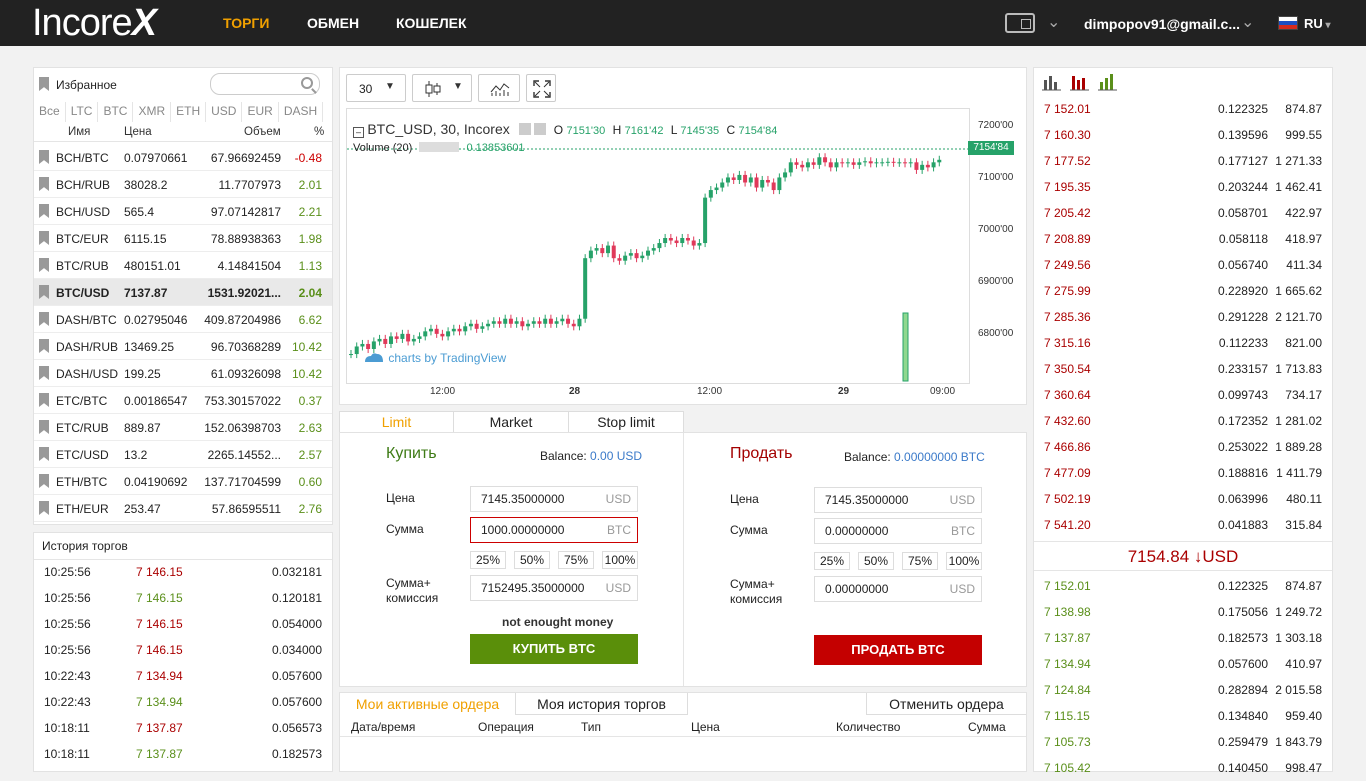 The height and width of the screenshot is (781, 1366). I want to click on sell-pct-25: 25%, so click(832, 561).